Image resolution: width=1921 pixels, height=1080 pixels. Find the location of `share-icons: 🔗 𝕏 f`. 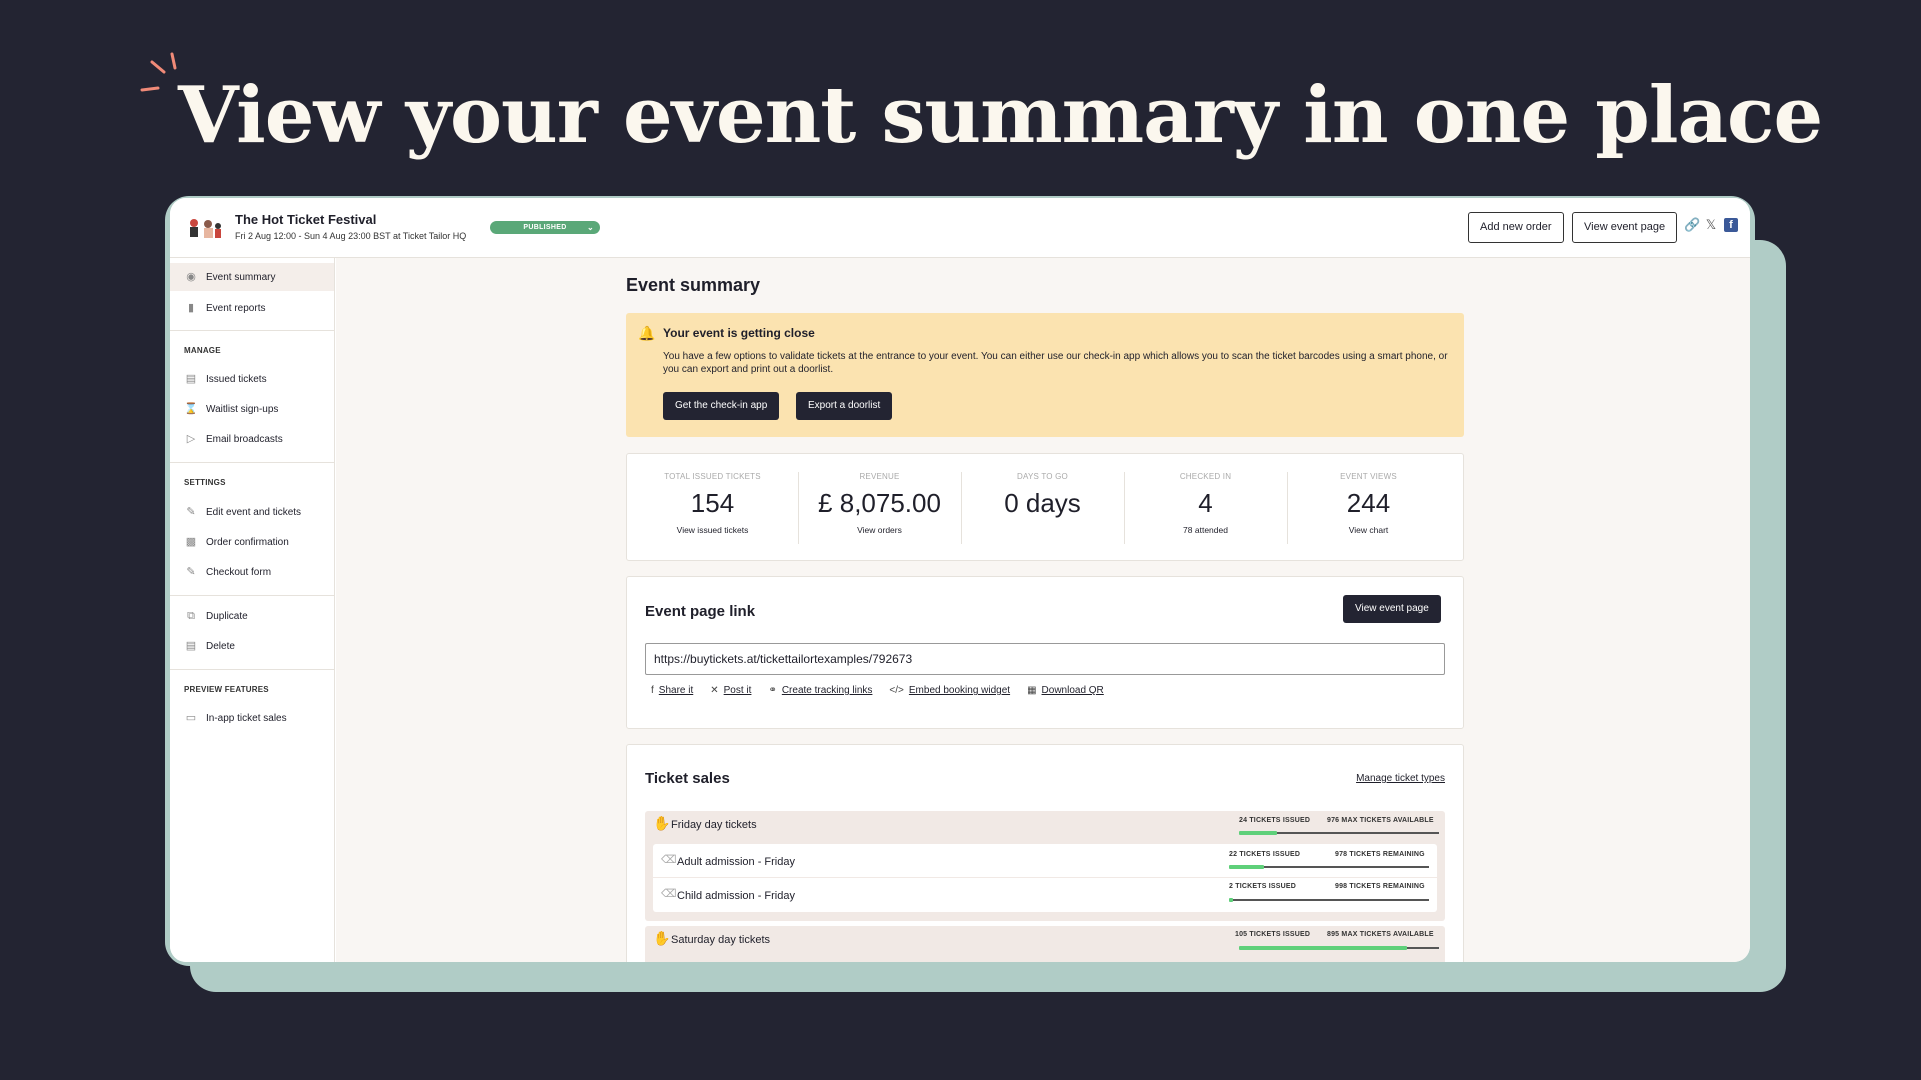

share-icons: 🔗 𝕏 f is located at coordinates (1711, 225).